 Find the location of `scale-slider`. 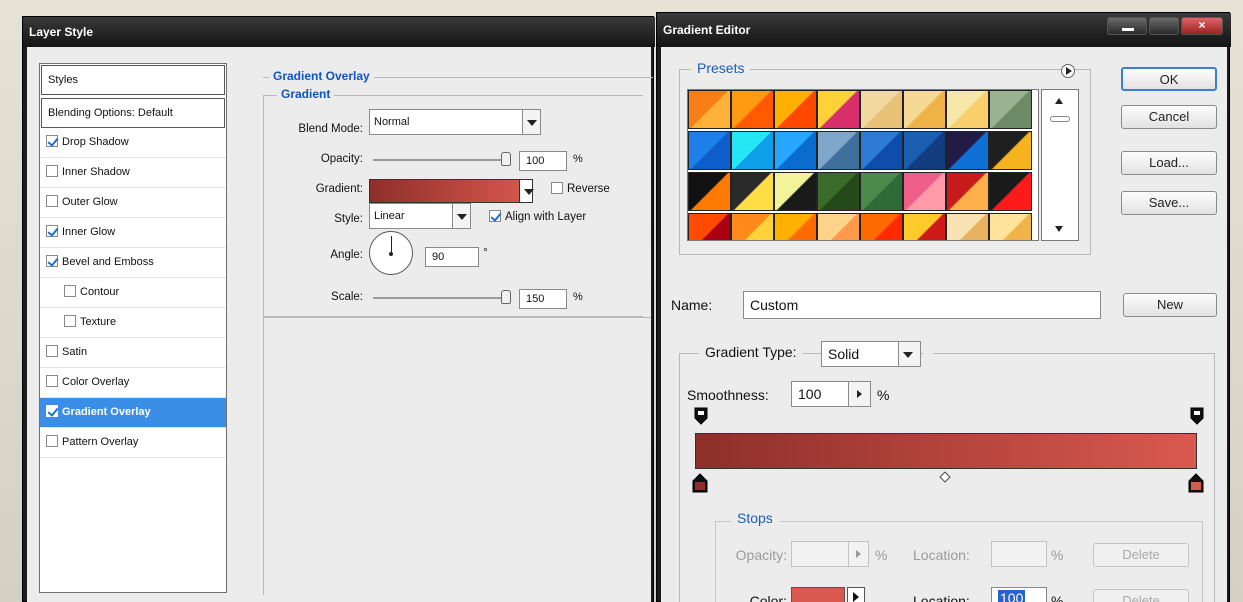

scale-slider is located at coordinates (442, 298).